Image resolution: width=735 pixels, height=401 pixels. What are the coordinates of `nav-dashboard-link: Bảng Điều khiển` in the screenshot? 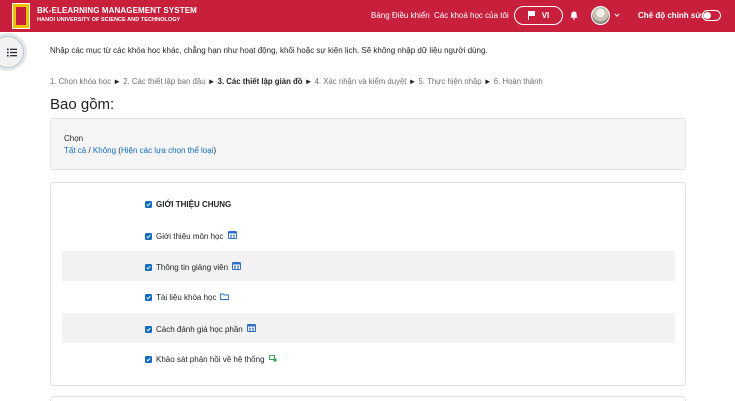 It's located at (400, 15).